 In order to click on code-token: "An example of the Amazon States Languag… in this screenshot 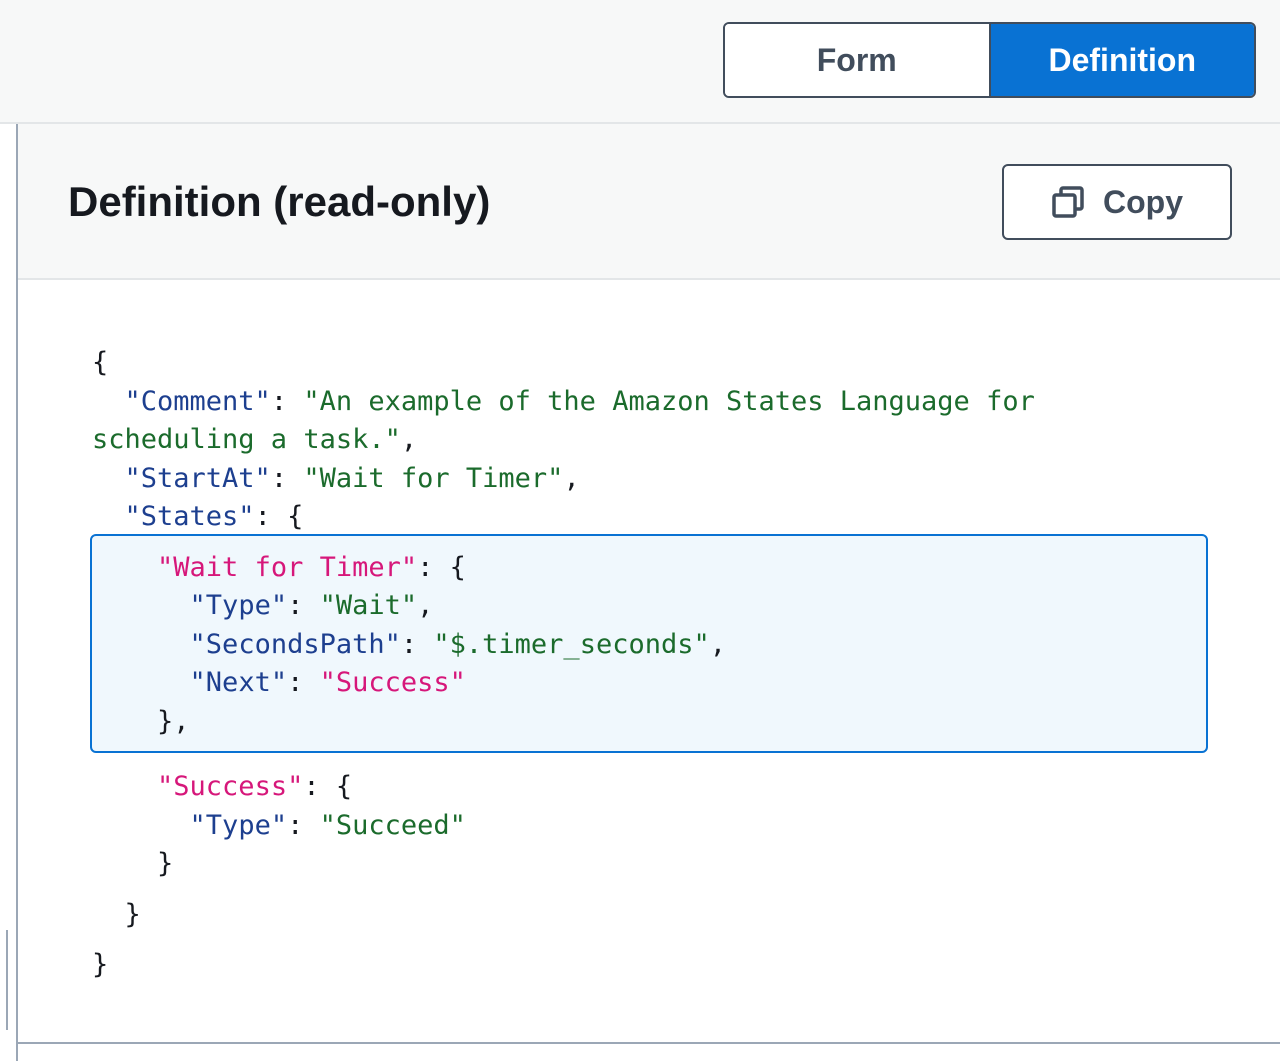, I will do `click(669, 401)`.